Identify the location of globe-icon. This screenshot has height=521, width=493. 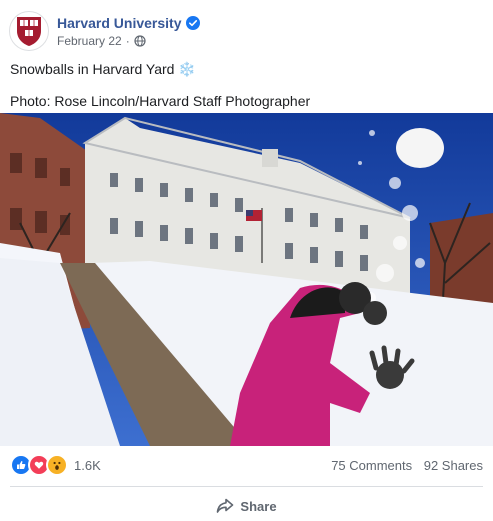
(140, 40).